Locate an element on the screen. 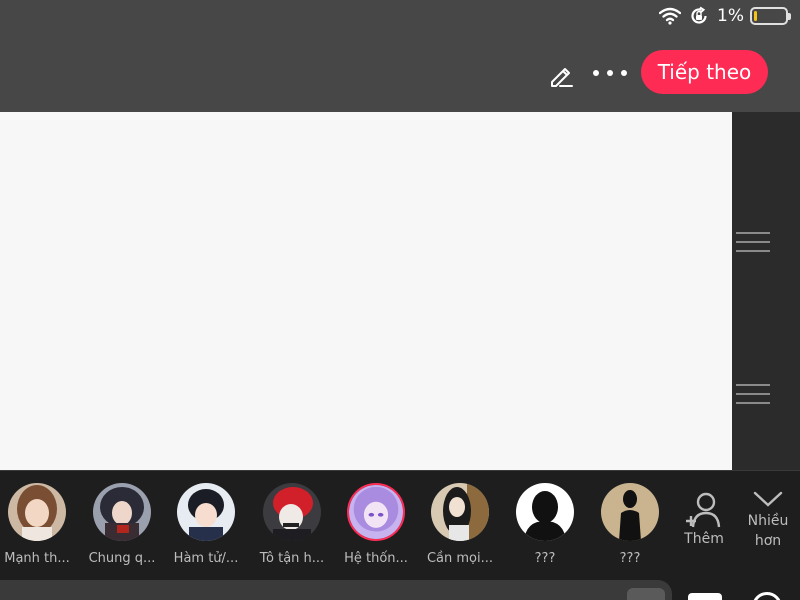 This screenshot has height=600, width=800. brown-hair-woman-avatar is located at coordinates (37, 512).